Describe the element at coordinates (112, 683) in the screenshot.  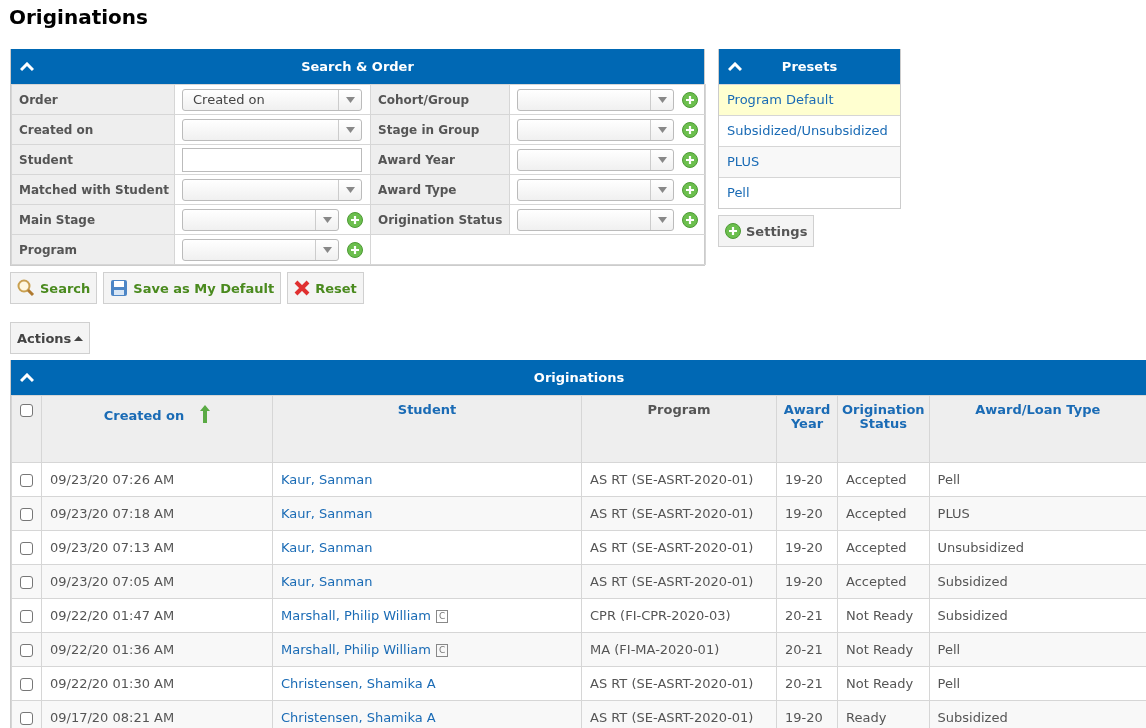
I see `date-cell: 09/22/20 01:30 AM` at that location.